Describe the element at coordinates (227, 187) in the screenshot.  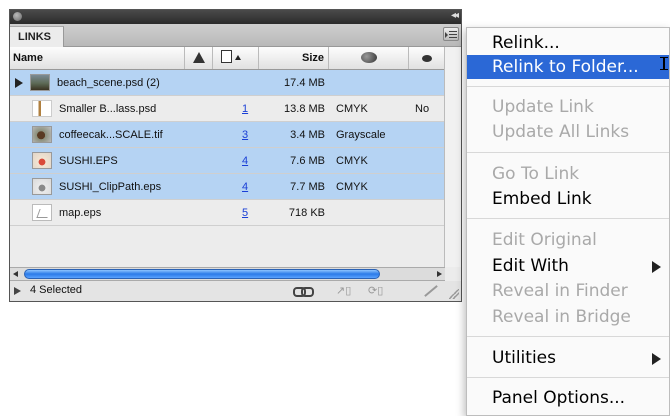
I see `link-row-sushi-clip: SUSHI_ClipPath.eps 4 7.7 MB CMYK` at that location.